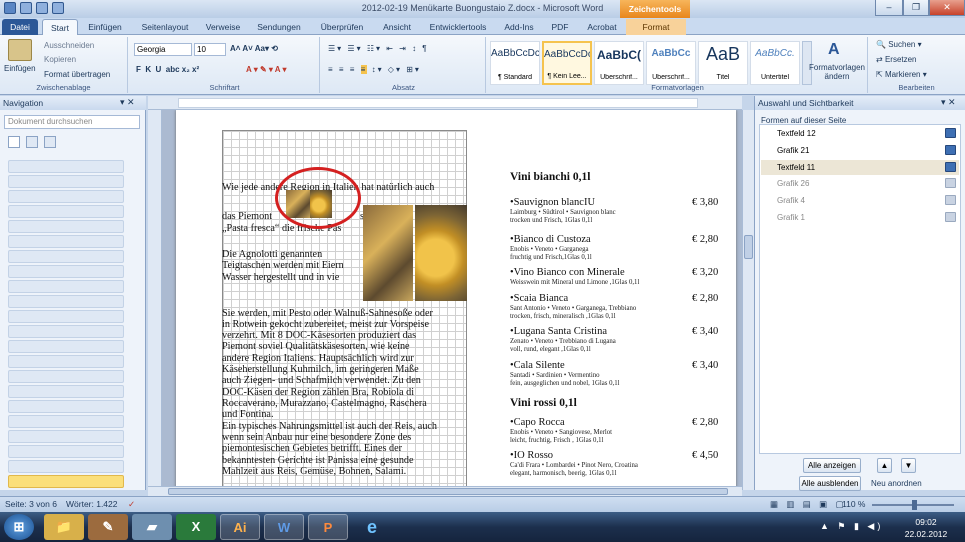 The width and height of the screenshot is (965, 542). Describe the element at coordinates (254, 48) in the screenshot. I see `grow-shrink-font-icons: A˄ A˅ Aa▾ ⟲` at that location.